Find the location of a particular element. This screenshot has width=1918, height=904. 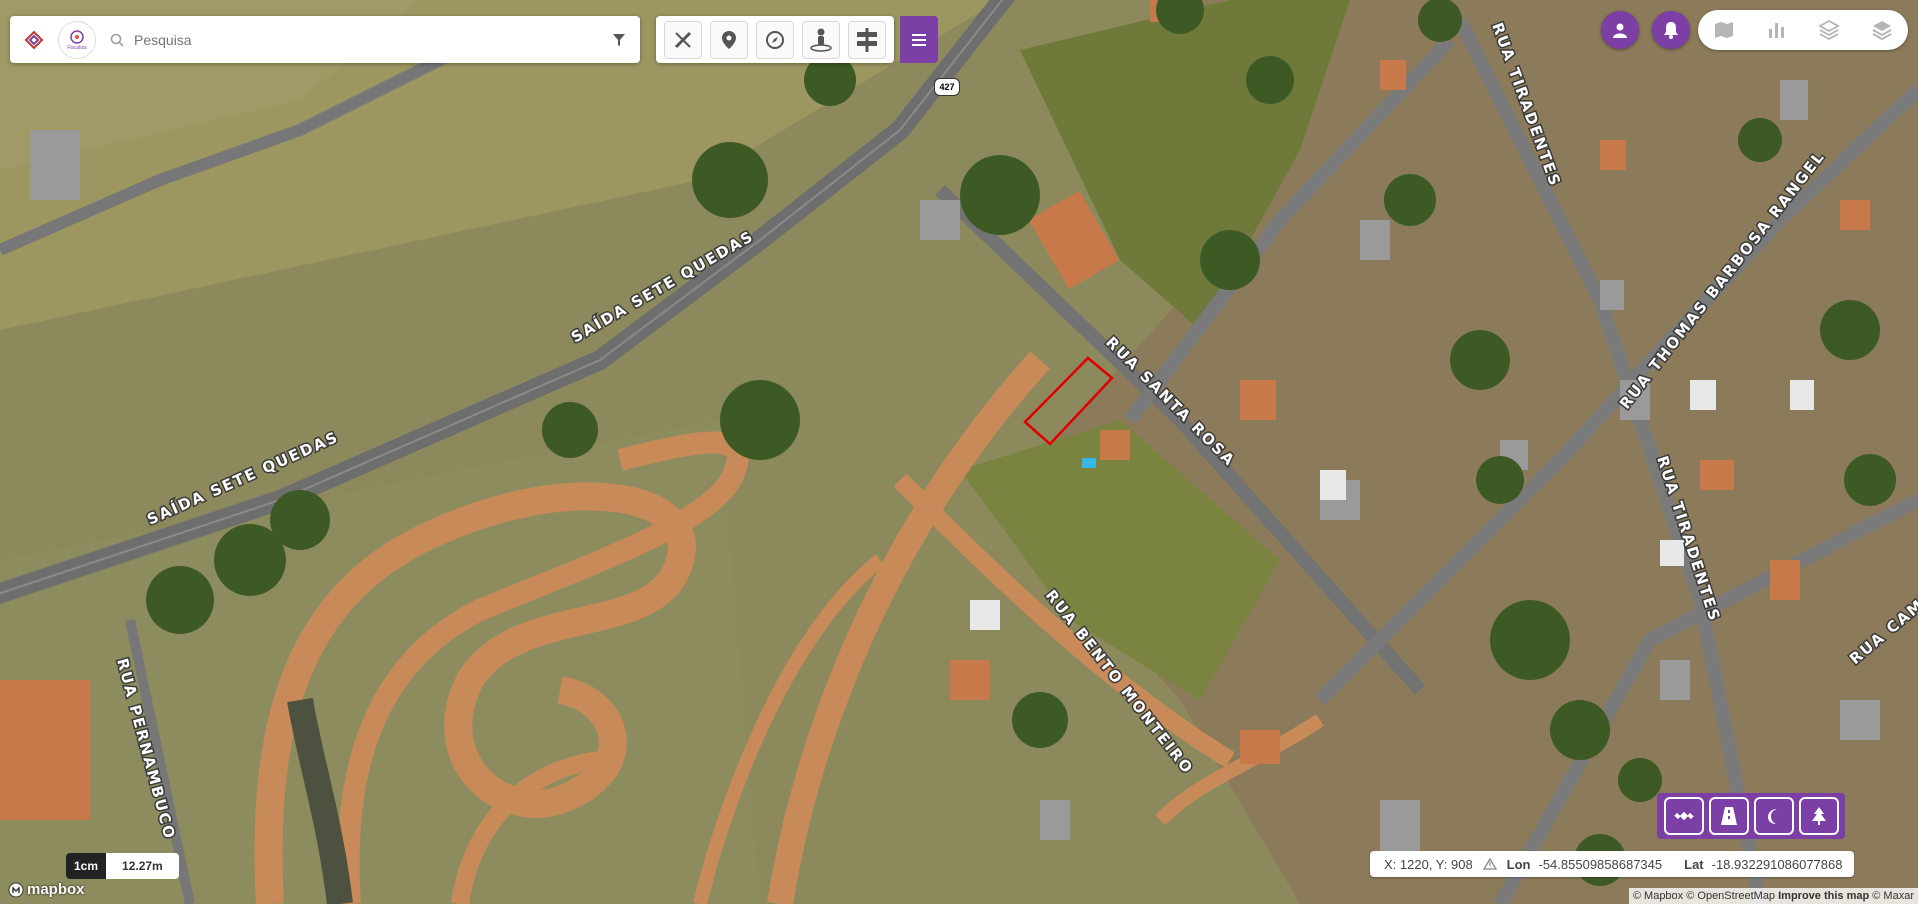

road-icon is located at coordinates (1728, 816).